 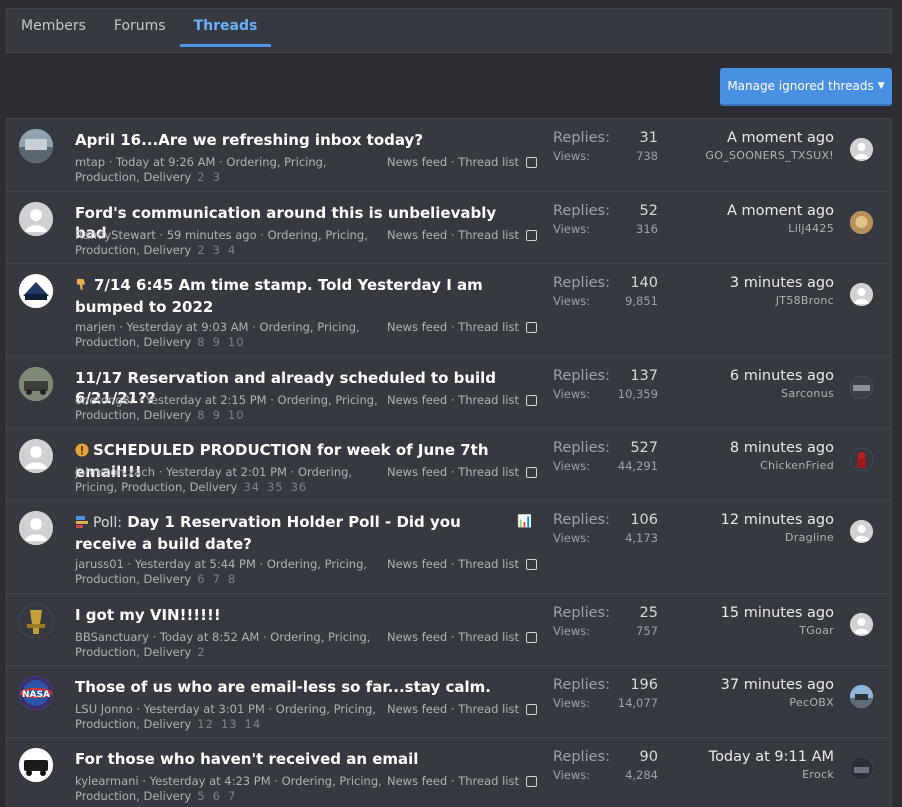 What do you see at coordinates (754, 521) in the screenshot?
I see `last-post-time: 12 minutes ago` at bounding box center [754, 521].